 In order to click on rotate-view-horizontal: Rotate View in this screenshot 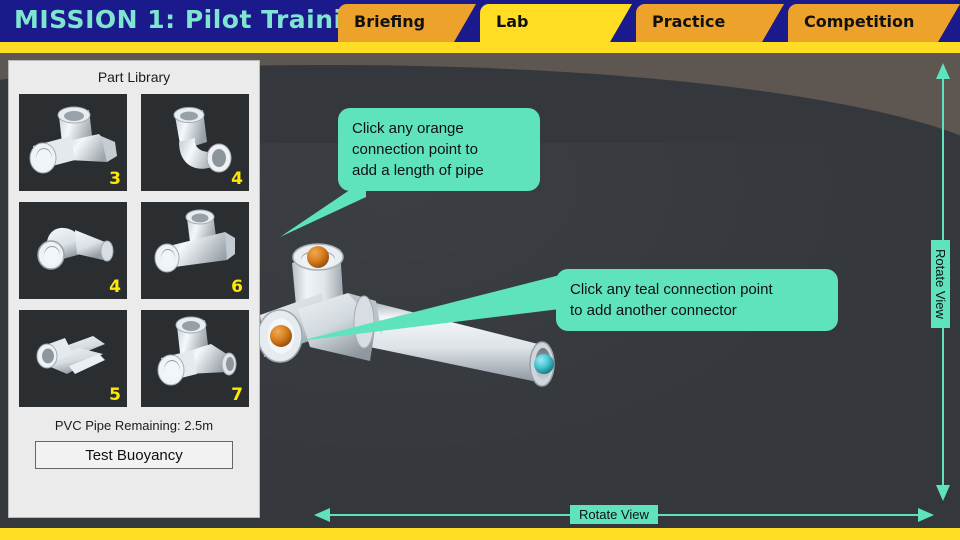, I will do `click(624, 515)`.